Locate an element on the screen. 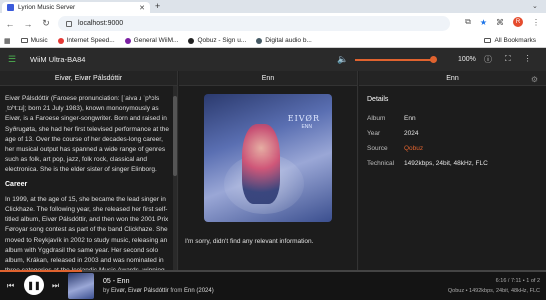 This screenshot has width=546, height=300. apps-grid-icon: ▦ is located at coordinates (7, 41).